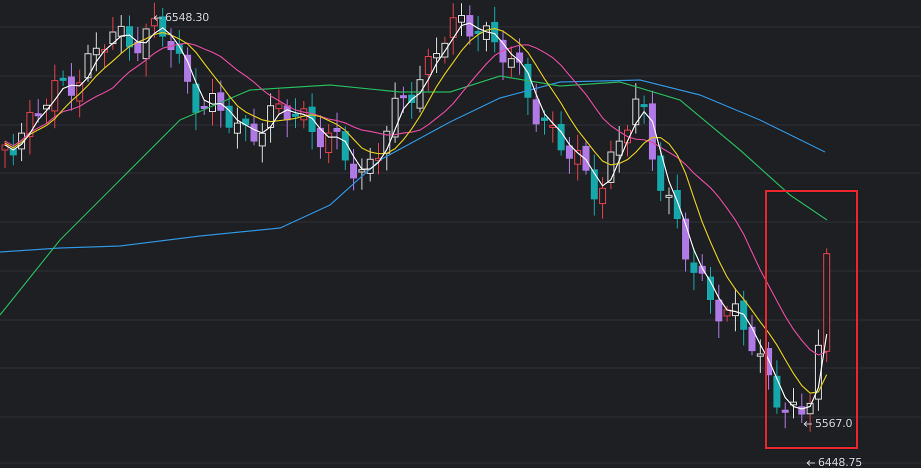  What do you see at coordinates (187, 18) in the screenshot?
I see `price-label: 6548.30` at bounding box center [187, 18].